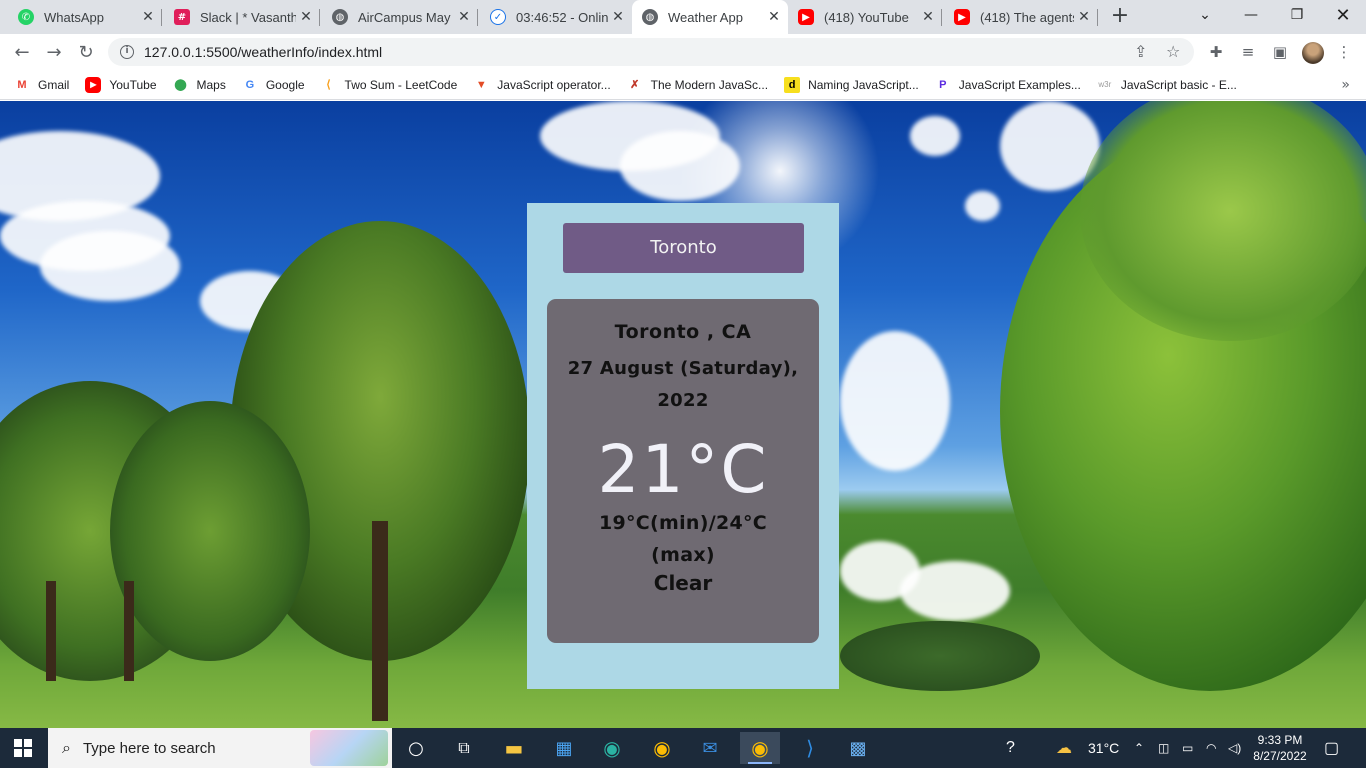 This screenshot has width=1366, height=768. What do you see at coordinates (1331, 748) in the screenshot?
I see `notifications-icon: ▢` at bounding box center [1331, 748].